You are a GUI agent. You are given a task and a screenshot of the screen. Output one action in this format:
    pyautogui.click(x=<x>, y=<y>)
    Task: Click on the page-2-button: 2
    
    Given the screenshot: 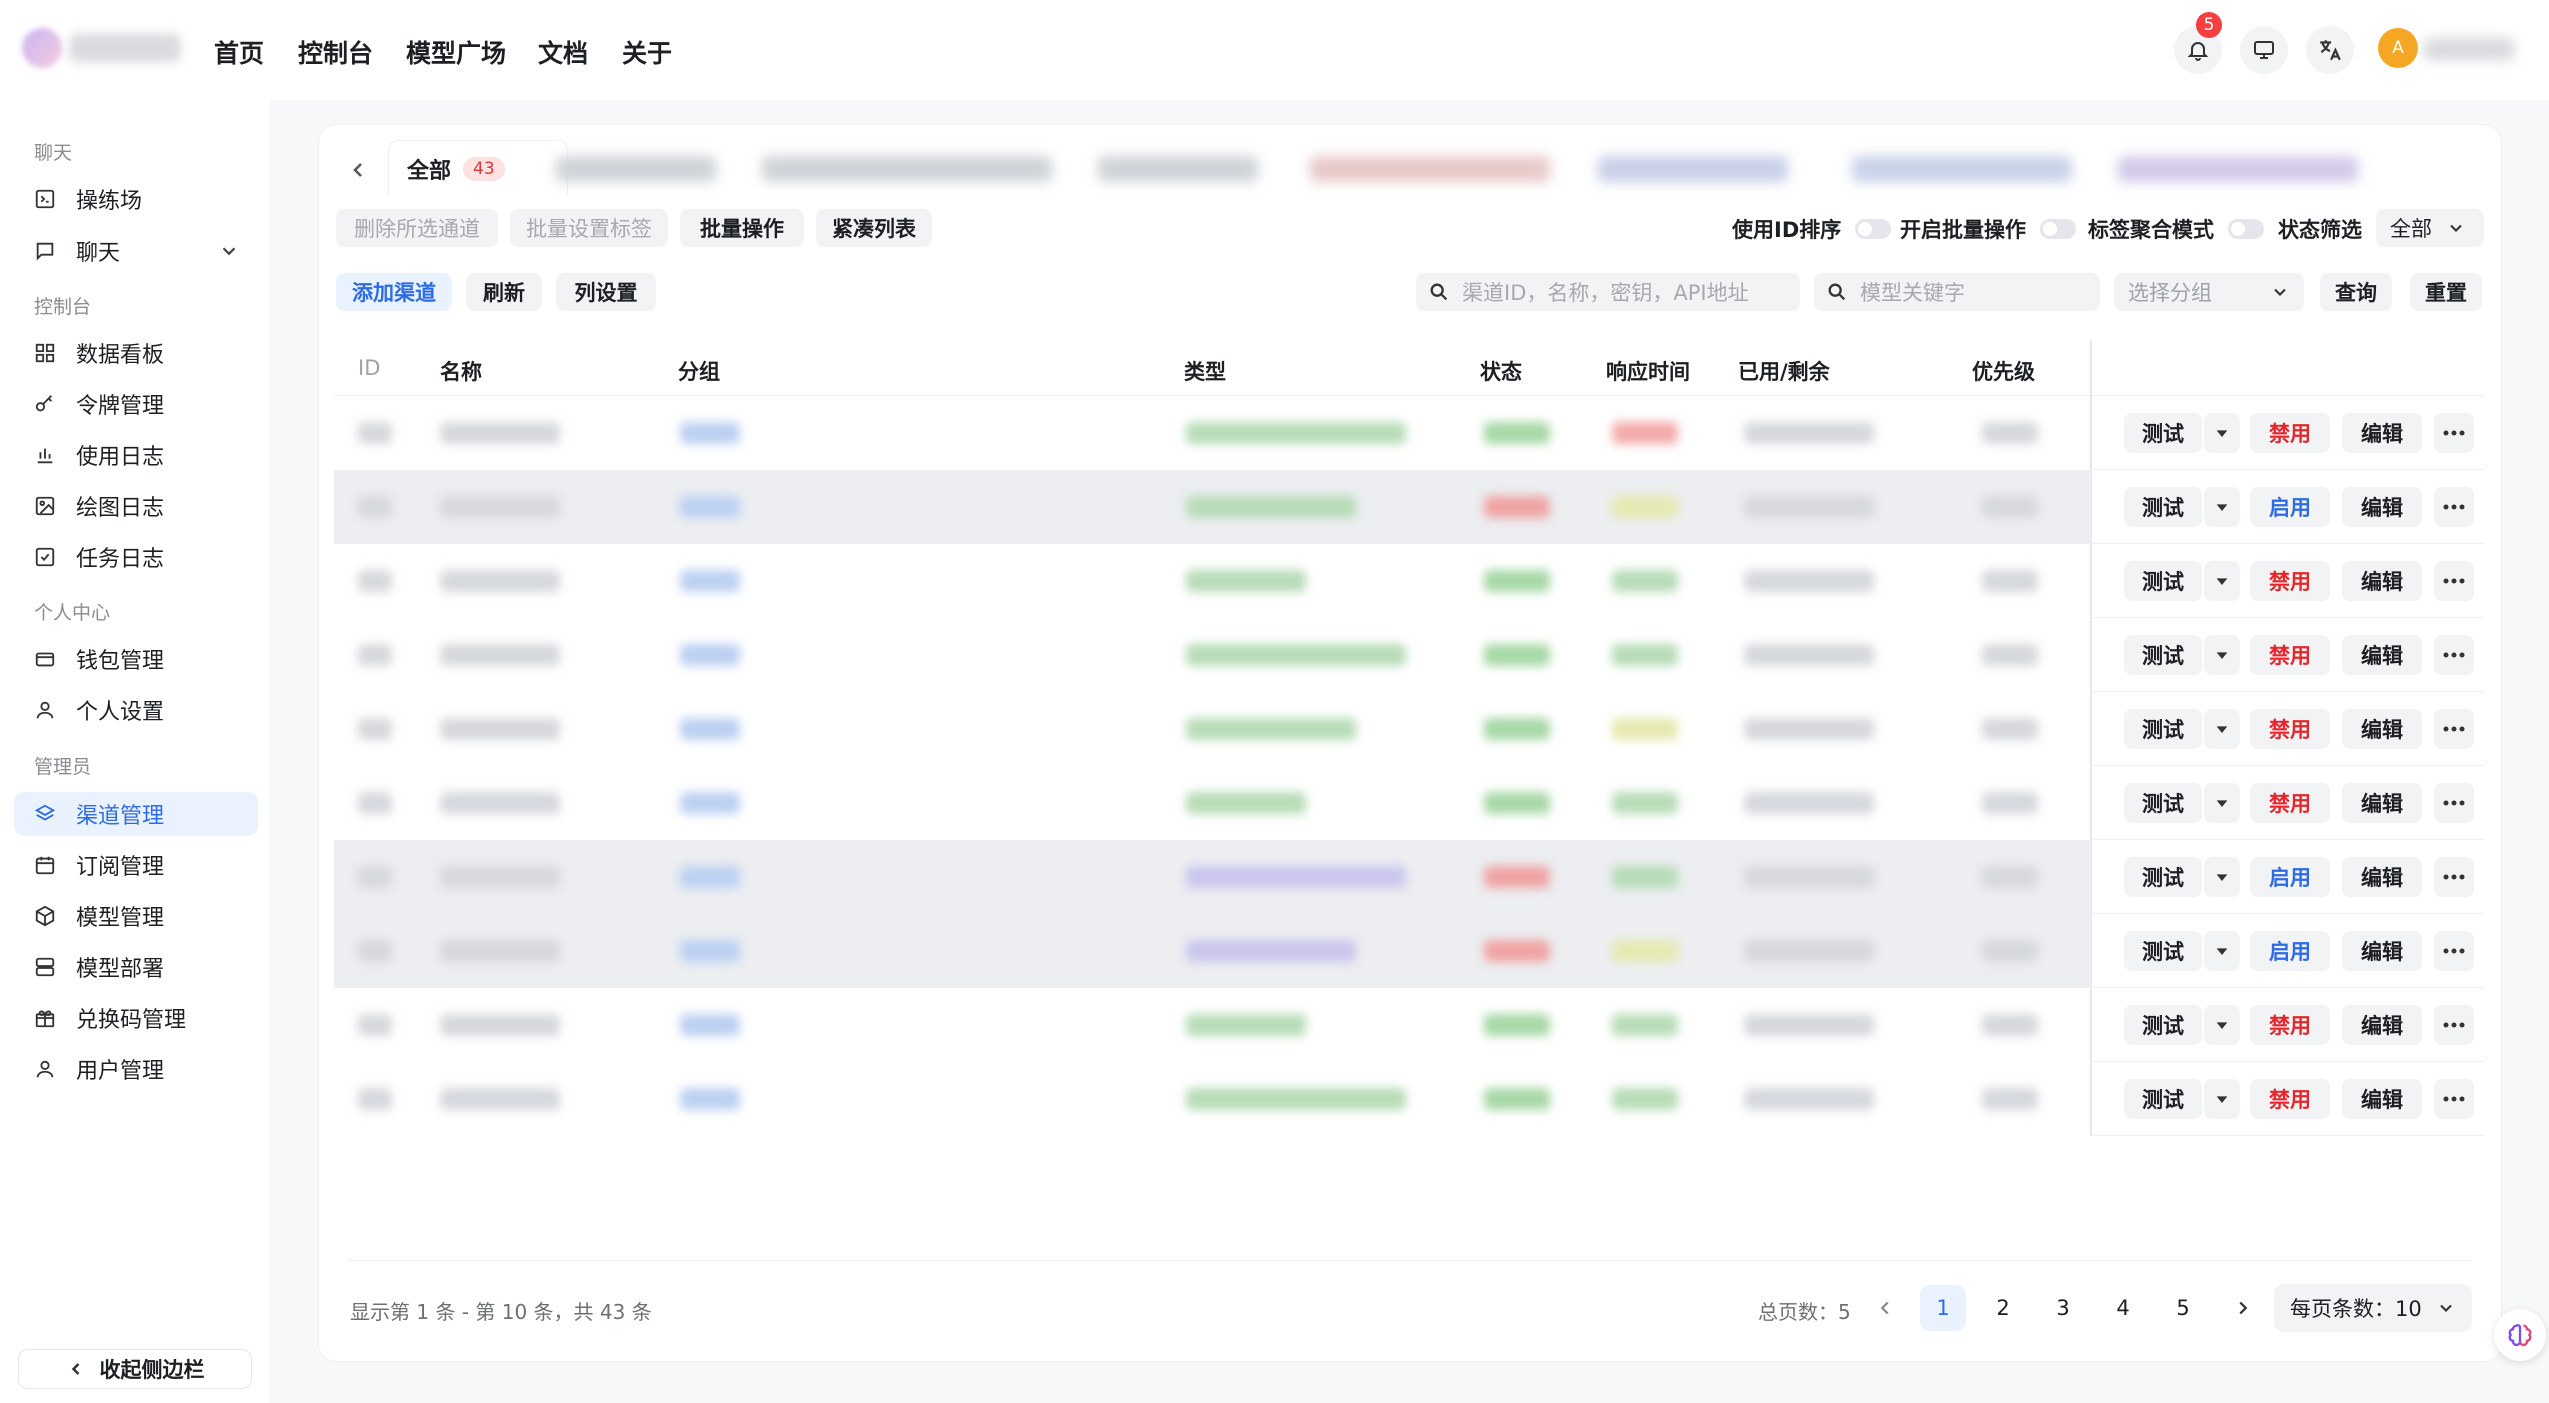 What is the action you would take?
    pyautogui.click(x=2003, y=1308)
    